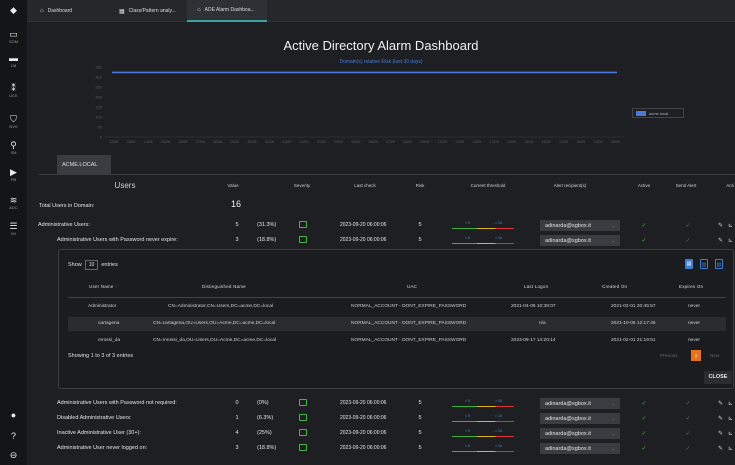  I want to click on sidebar-item-help: ?, so click(13, 436).